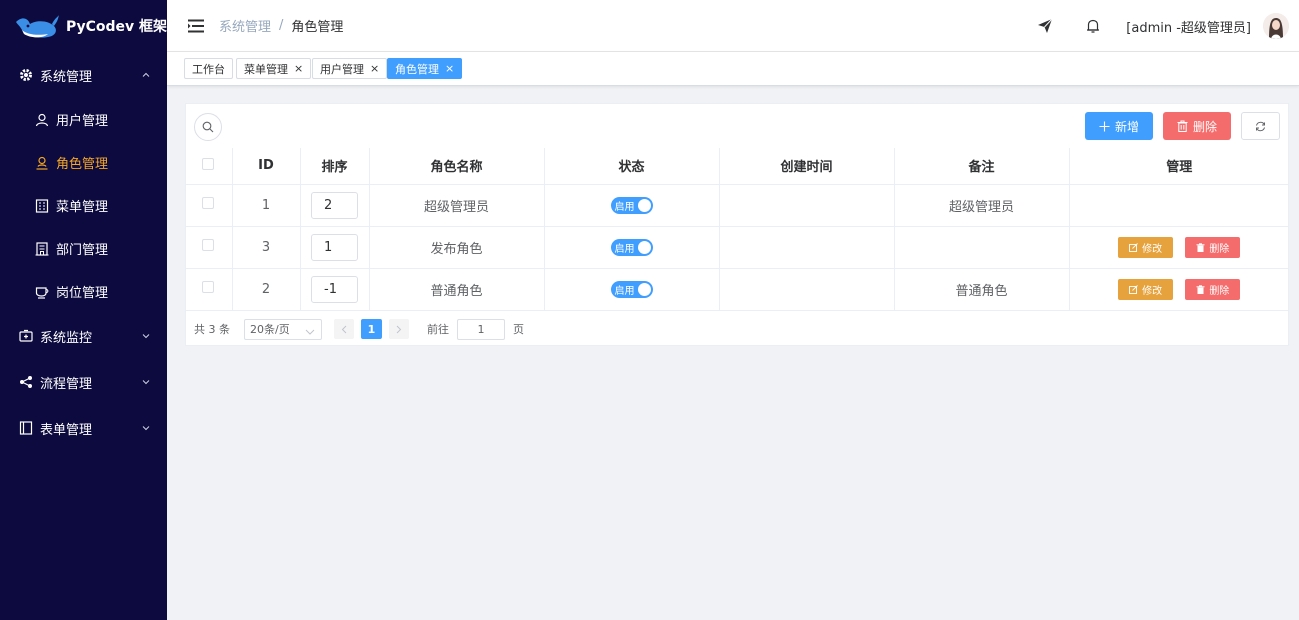  I want to click on add-button-label: 新增, so click(1126, 126).